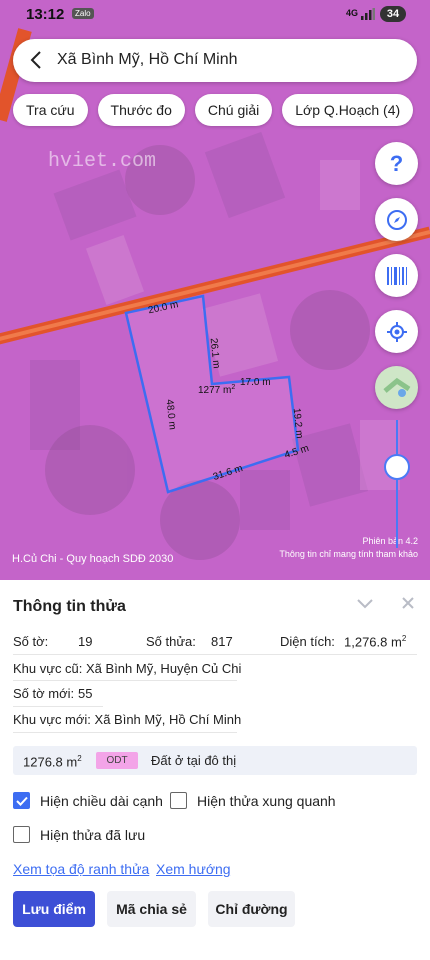  Describe the element at coordinates (37, 60) in the screenshot. I see `back-arrow-icon` at that location.